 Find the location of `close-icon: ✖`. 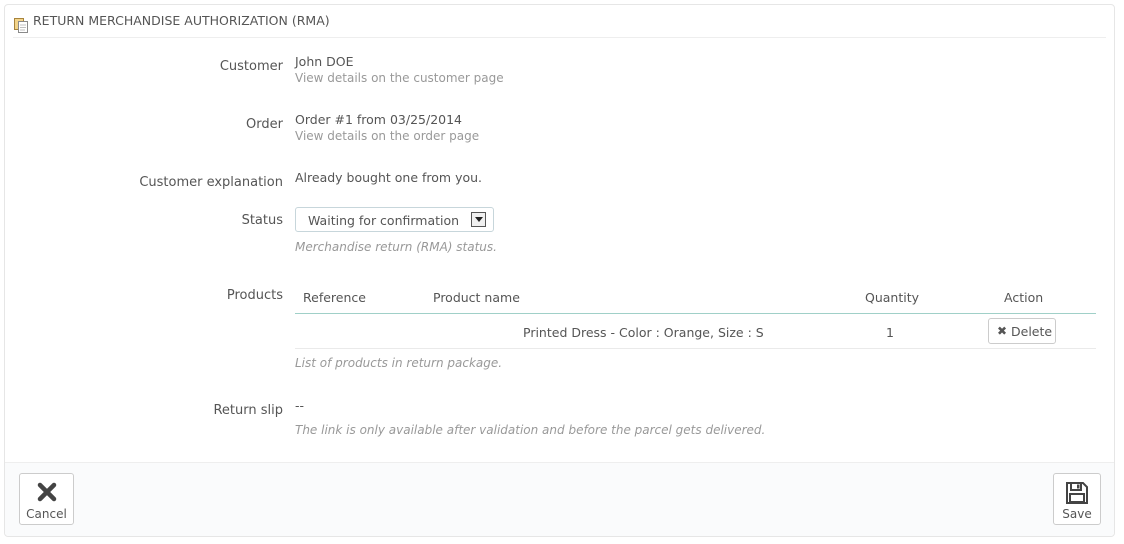

close-icon: ✖ is located at coordinates (1002, 331).